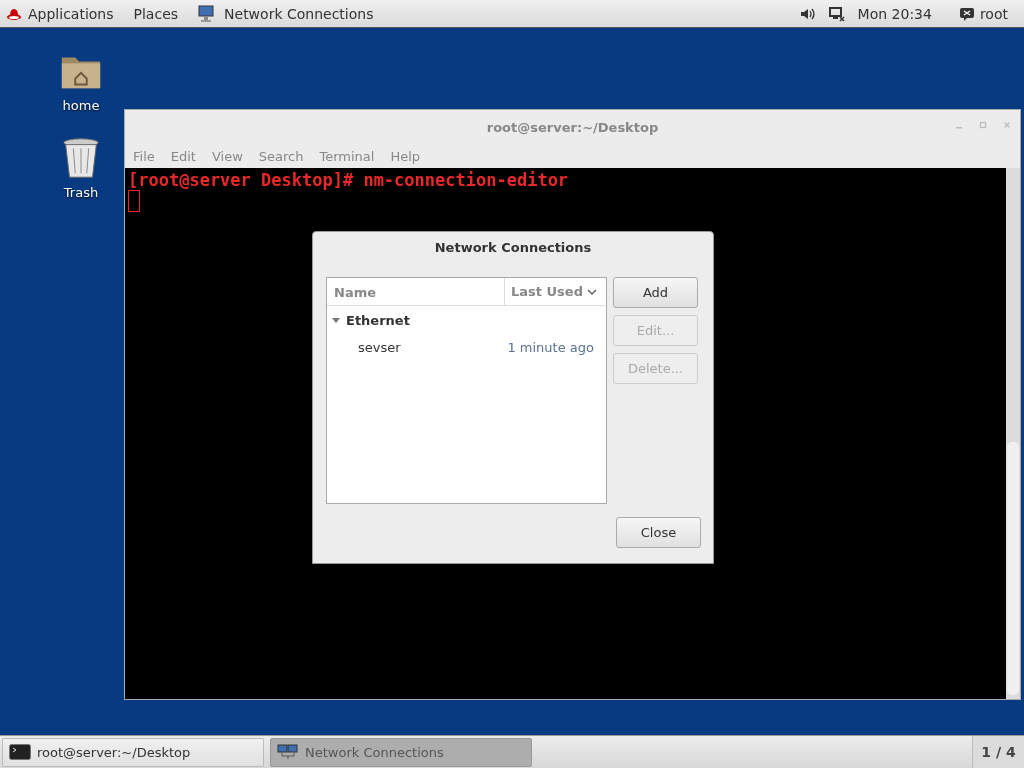  Describe the element at coordinates (134, 201) in the screenshot. I see `text-cursor` at that location.